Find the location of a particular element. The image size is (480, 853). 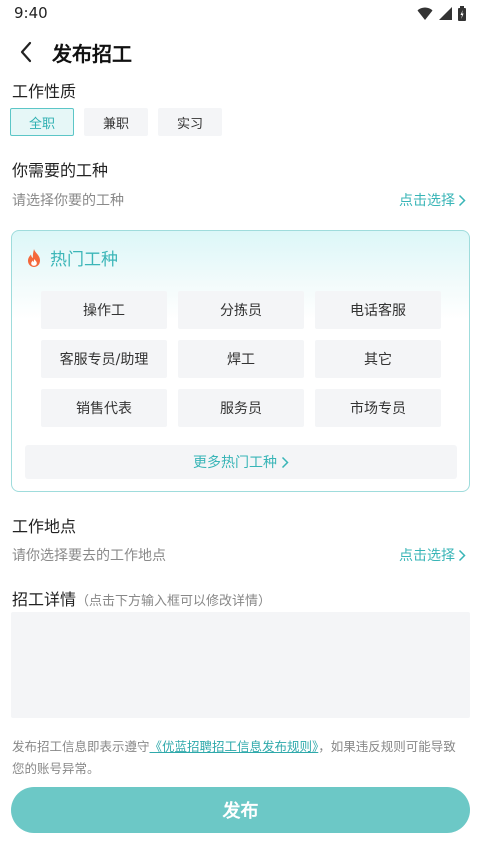

battery-icon is located at coordinates (462, 13).